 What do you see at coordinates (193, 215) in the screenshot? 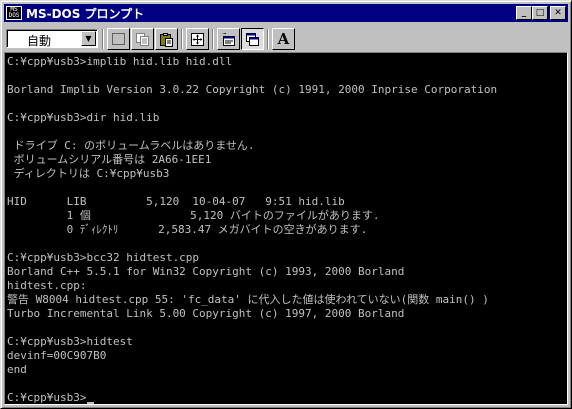
I see `console-line: 1 個 5,120 バイトのファイルがあります.` at bounding box center [193, 215].